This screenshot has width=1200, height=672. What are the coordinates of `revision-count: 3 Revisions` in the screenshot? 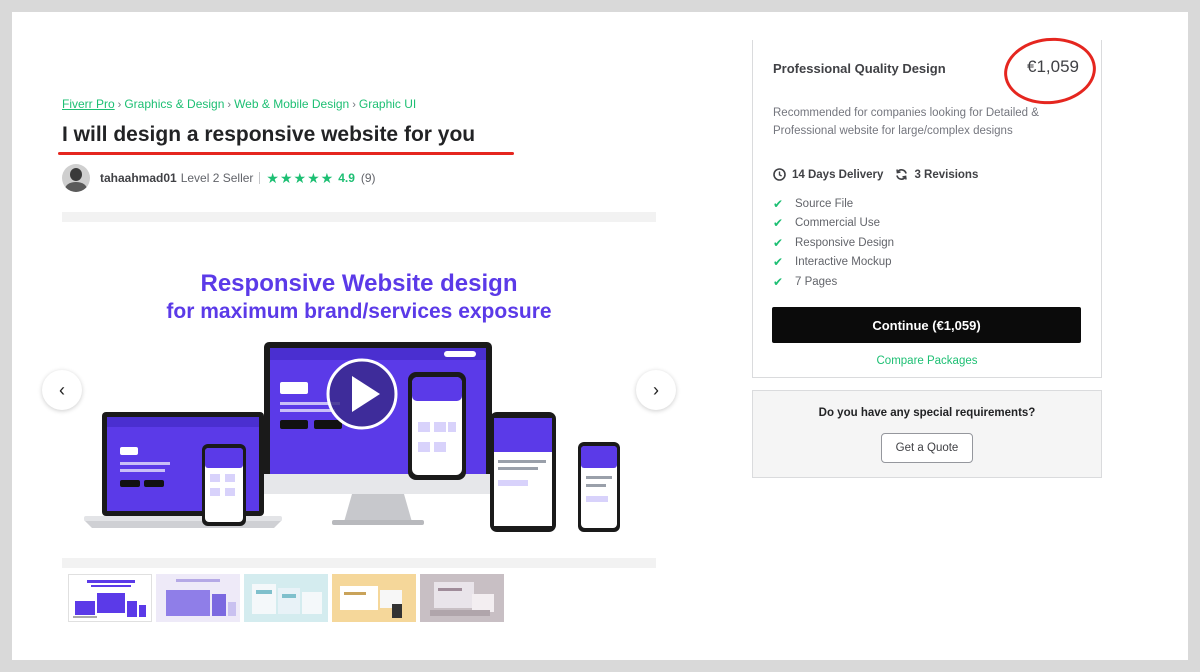 It's located at (946, 174).